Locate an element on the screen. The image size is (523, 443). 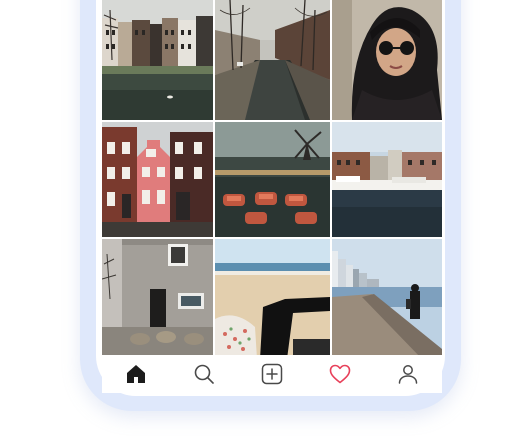
beach-photo is located at coordinates (272, 299).